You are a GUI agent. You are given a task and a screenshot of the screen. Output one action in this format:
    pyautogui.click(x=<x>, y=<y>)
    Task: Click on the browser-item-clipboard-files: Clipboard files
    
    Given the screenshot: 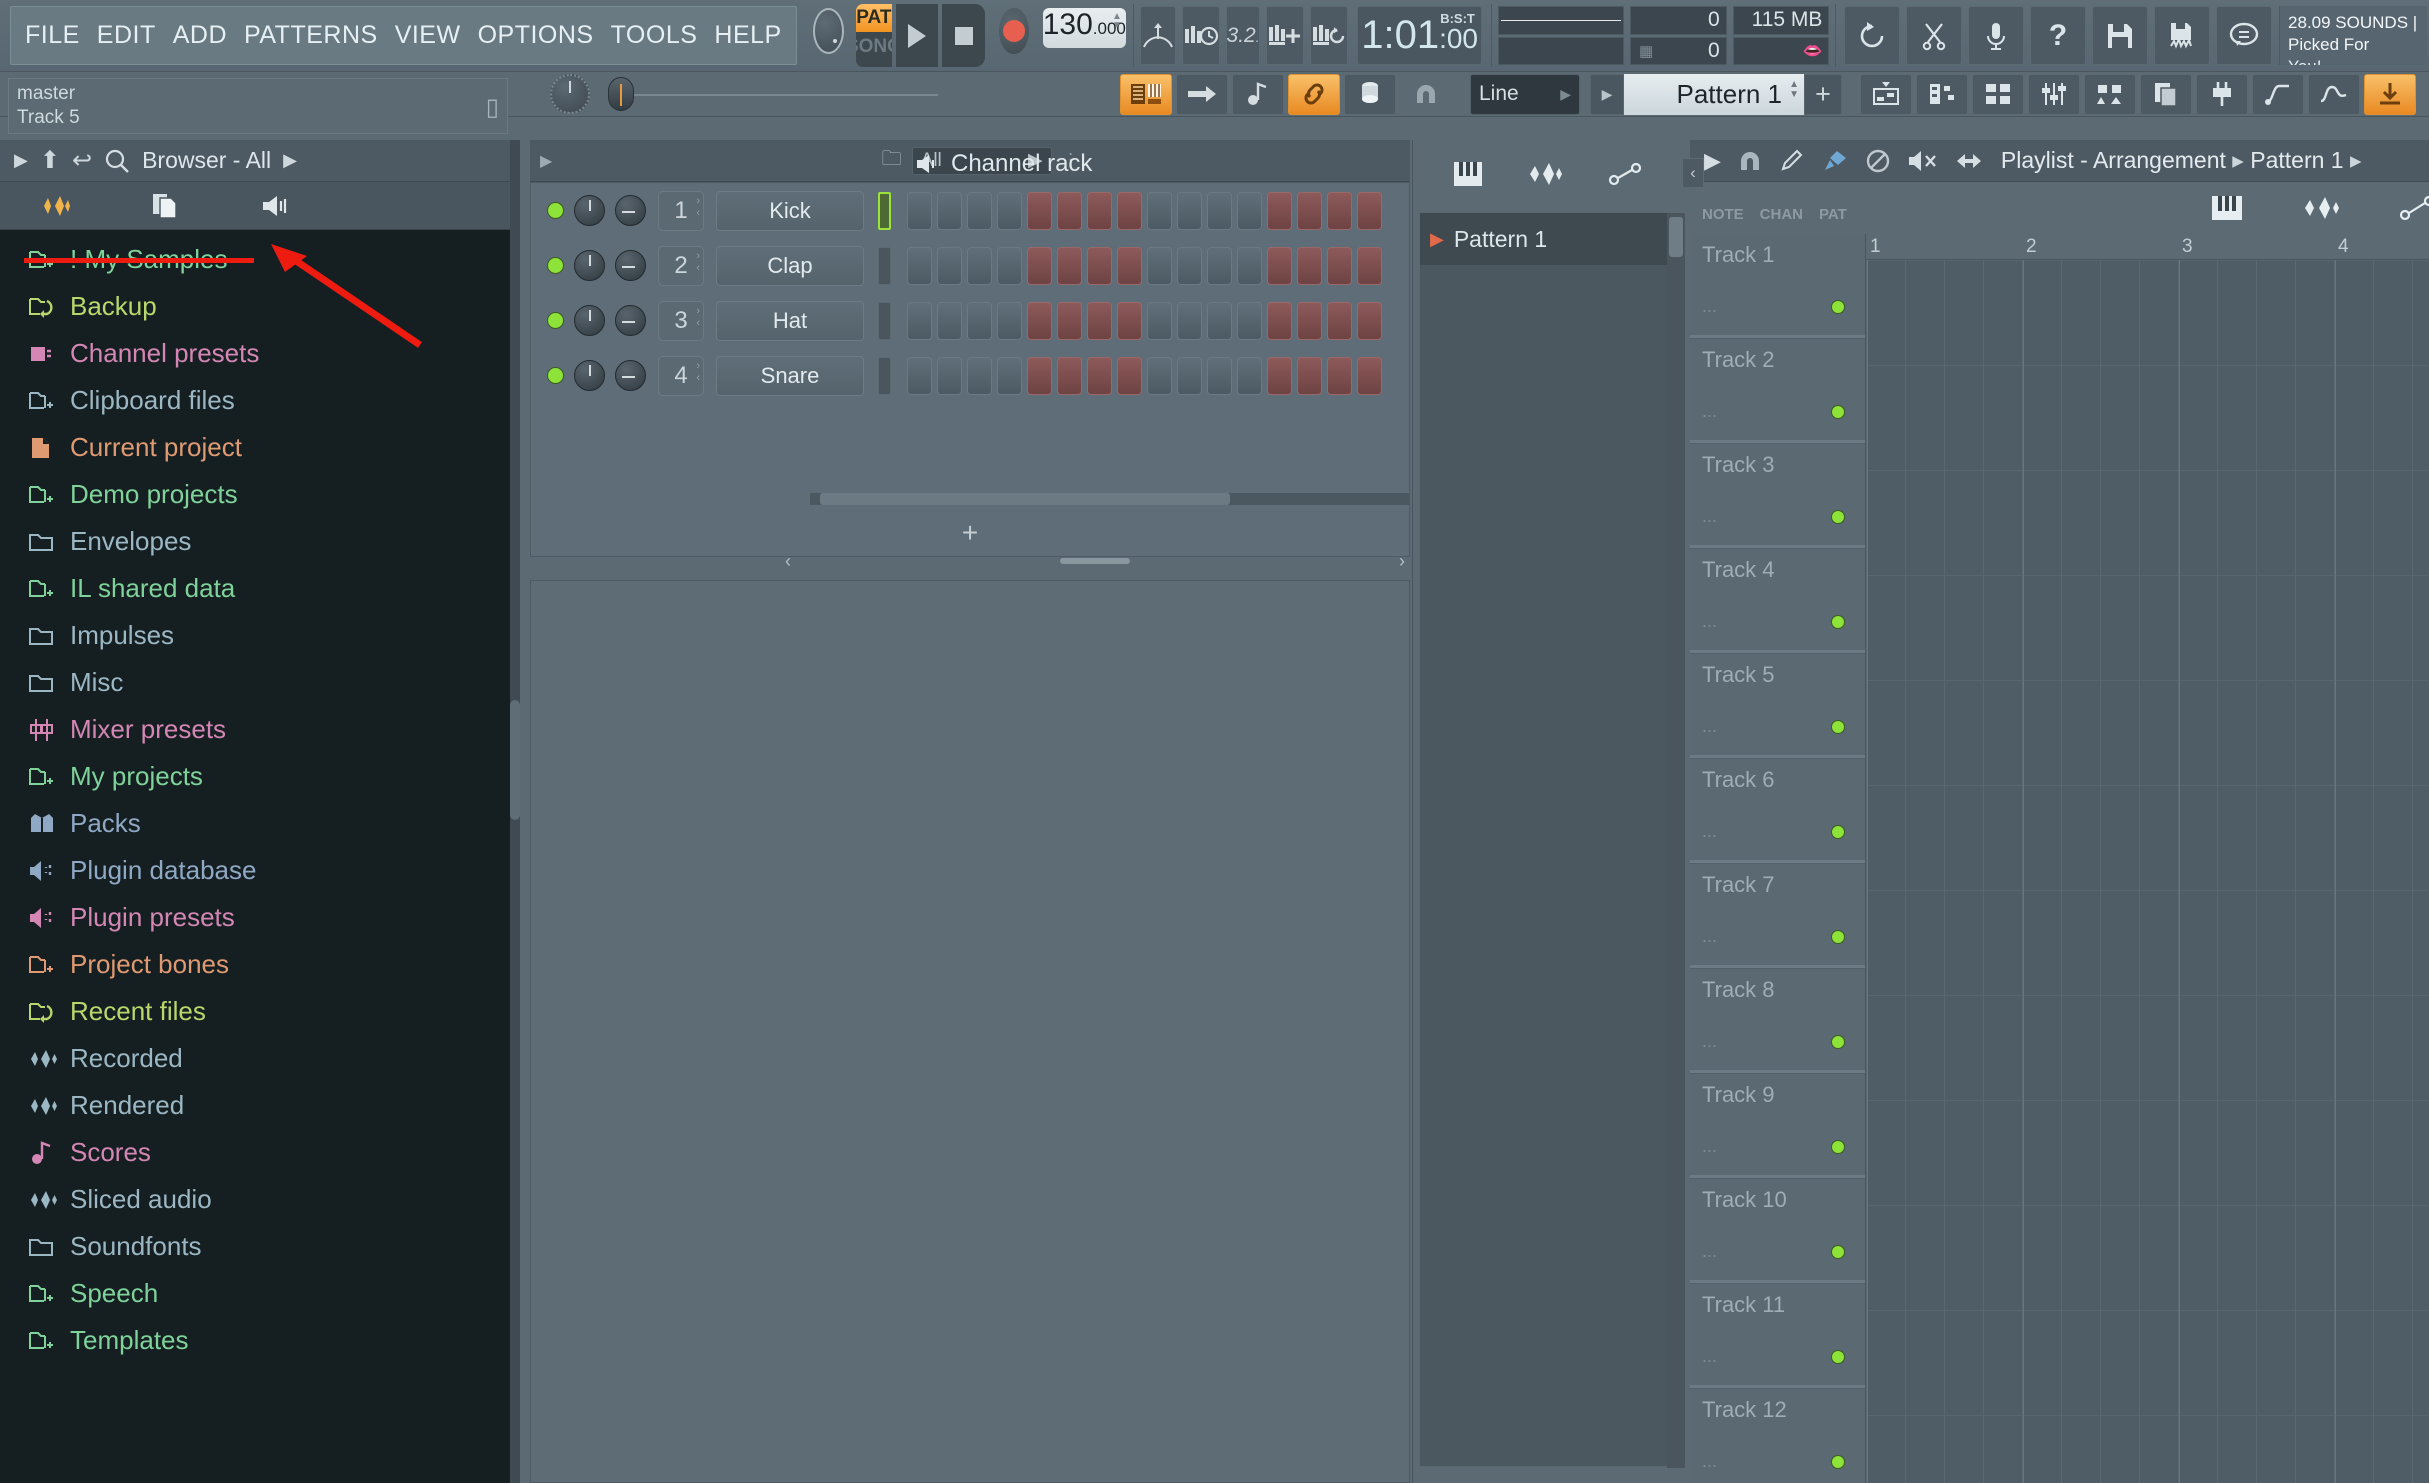 What is the action you would take?
    pyautogui.click(x=259, y=400)
    